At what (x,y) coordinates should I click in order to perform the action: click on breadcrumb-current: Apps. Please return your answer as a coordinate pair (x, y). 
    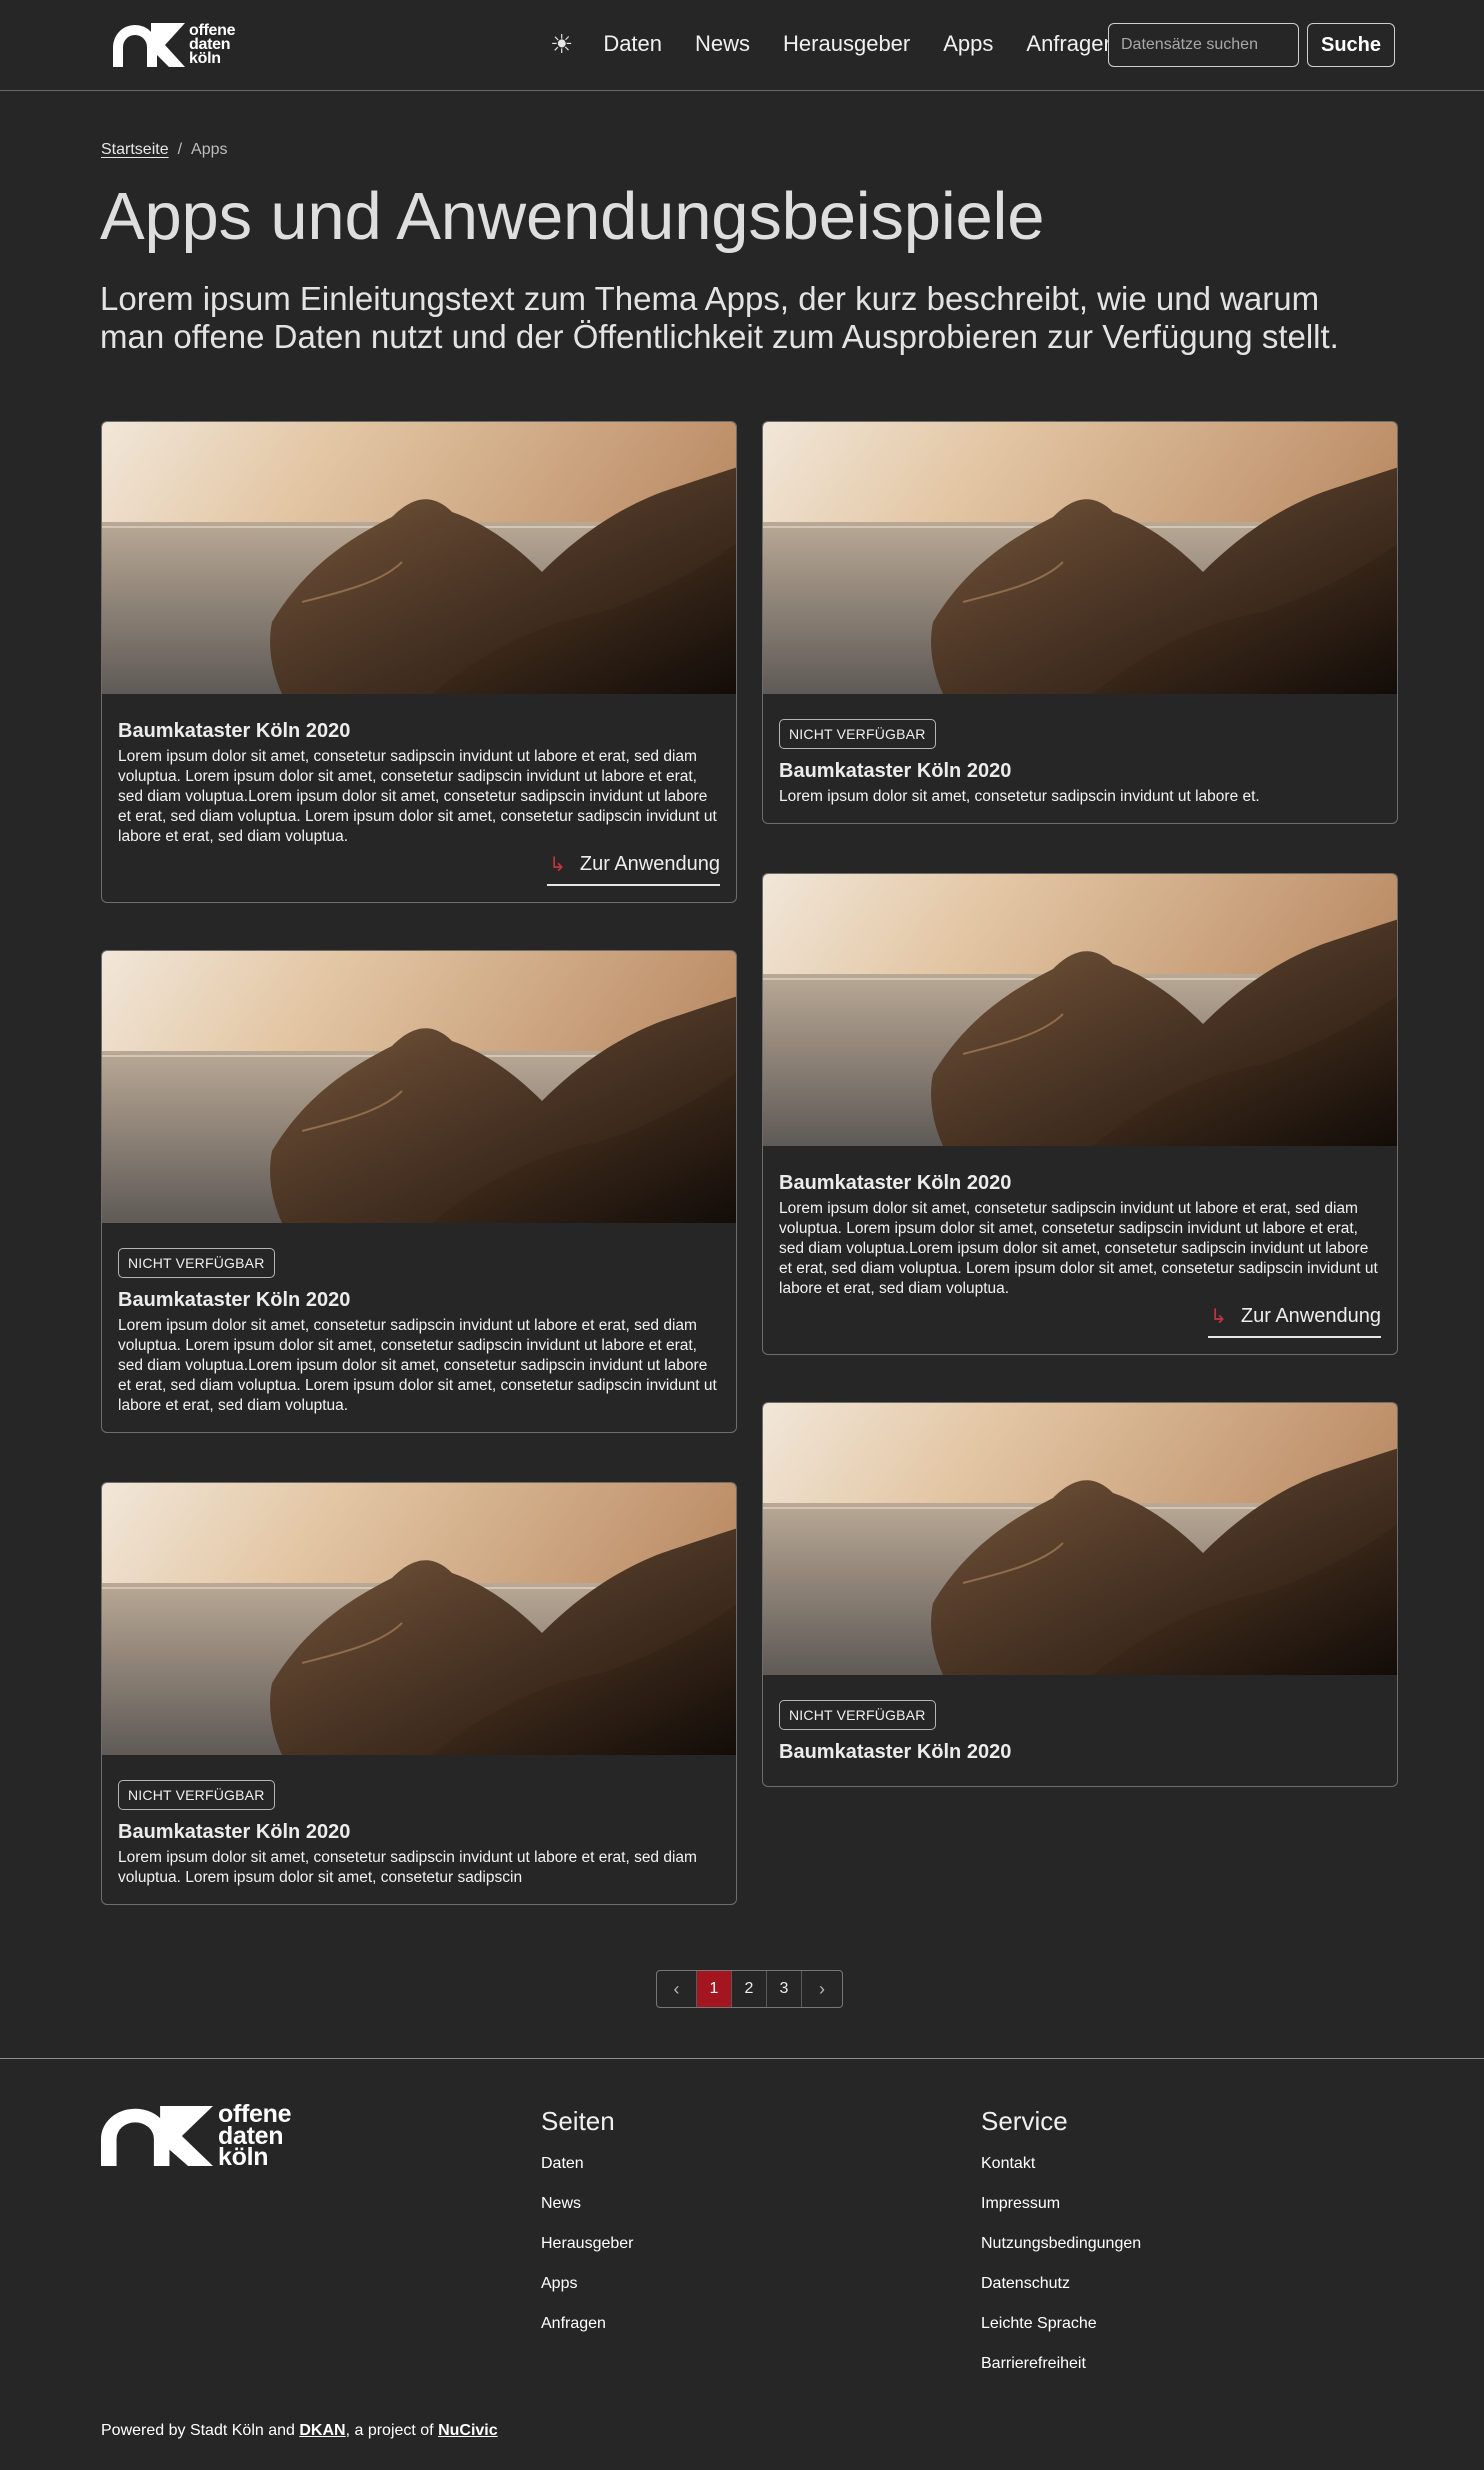
    Looking at the image, I should click on (209, 149).